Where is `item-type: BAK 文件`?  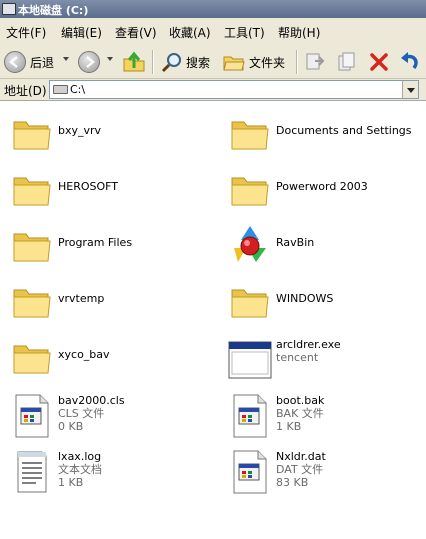
item-type: BAK 文件 is located at coordinates (300, 413).